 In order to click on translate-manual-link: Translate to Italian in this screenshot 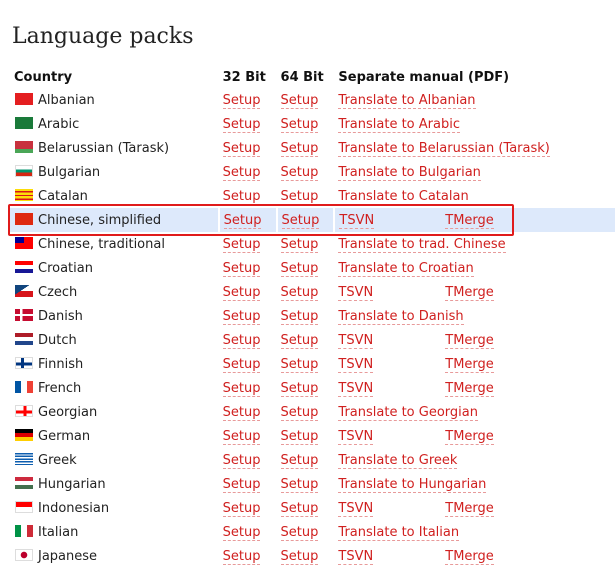, I will do `click(399, 532)`.